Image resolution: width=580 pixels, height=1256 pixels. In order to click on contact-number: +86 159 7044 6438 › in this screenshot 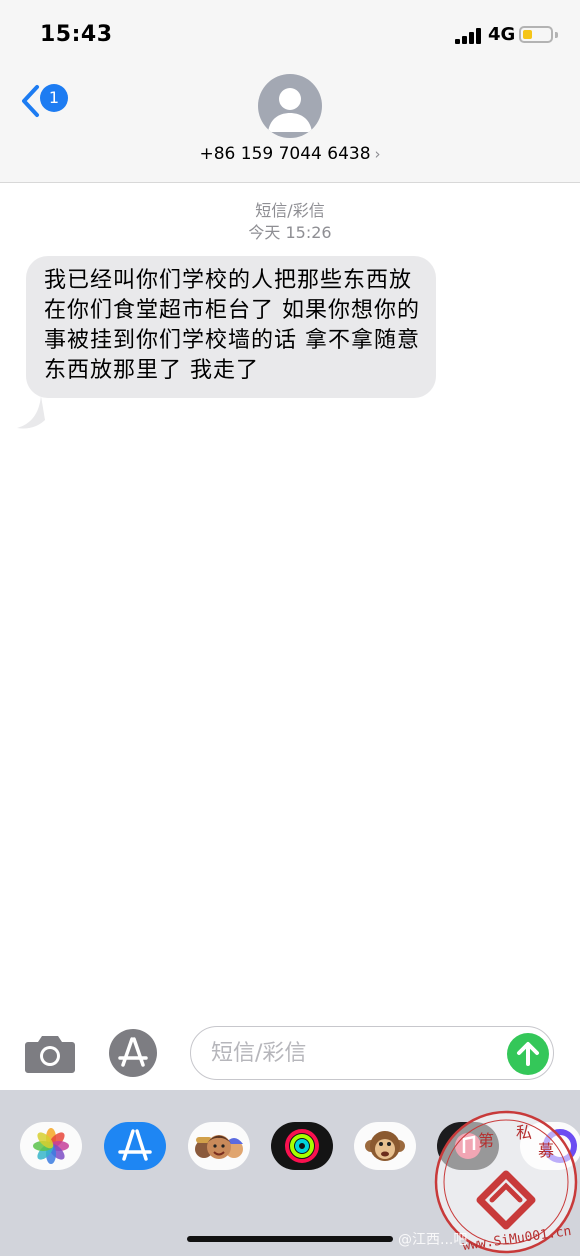, I will do `click(290, 154)`.